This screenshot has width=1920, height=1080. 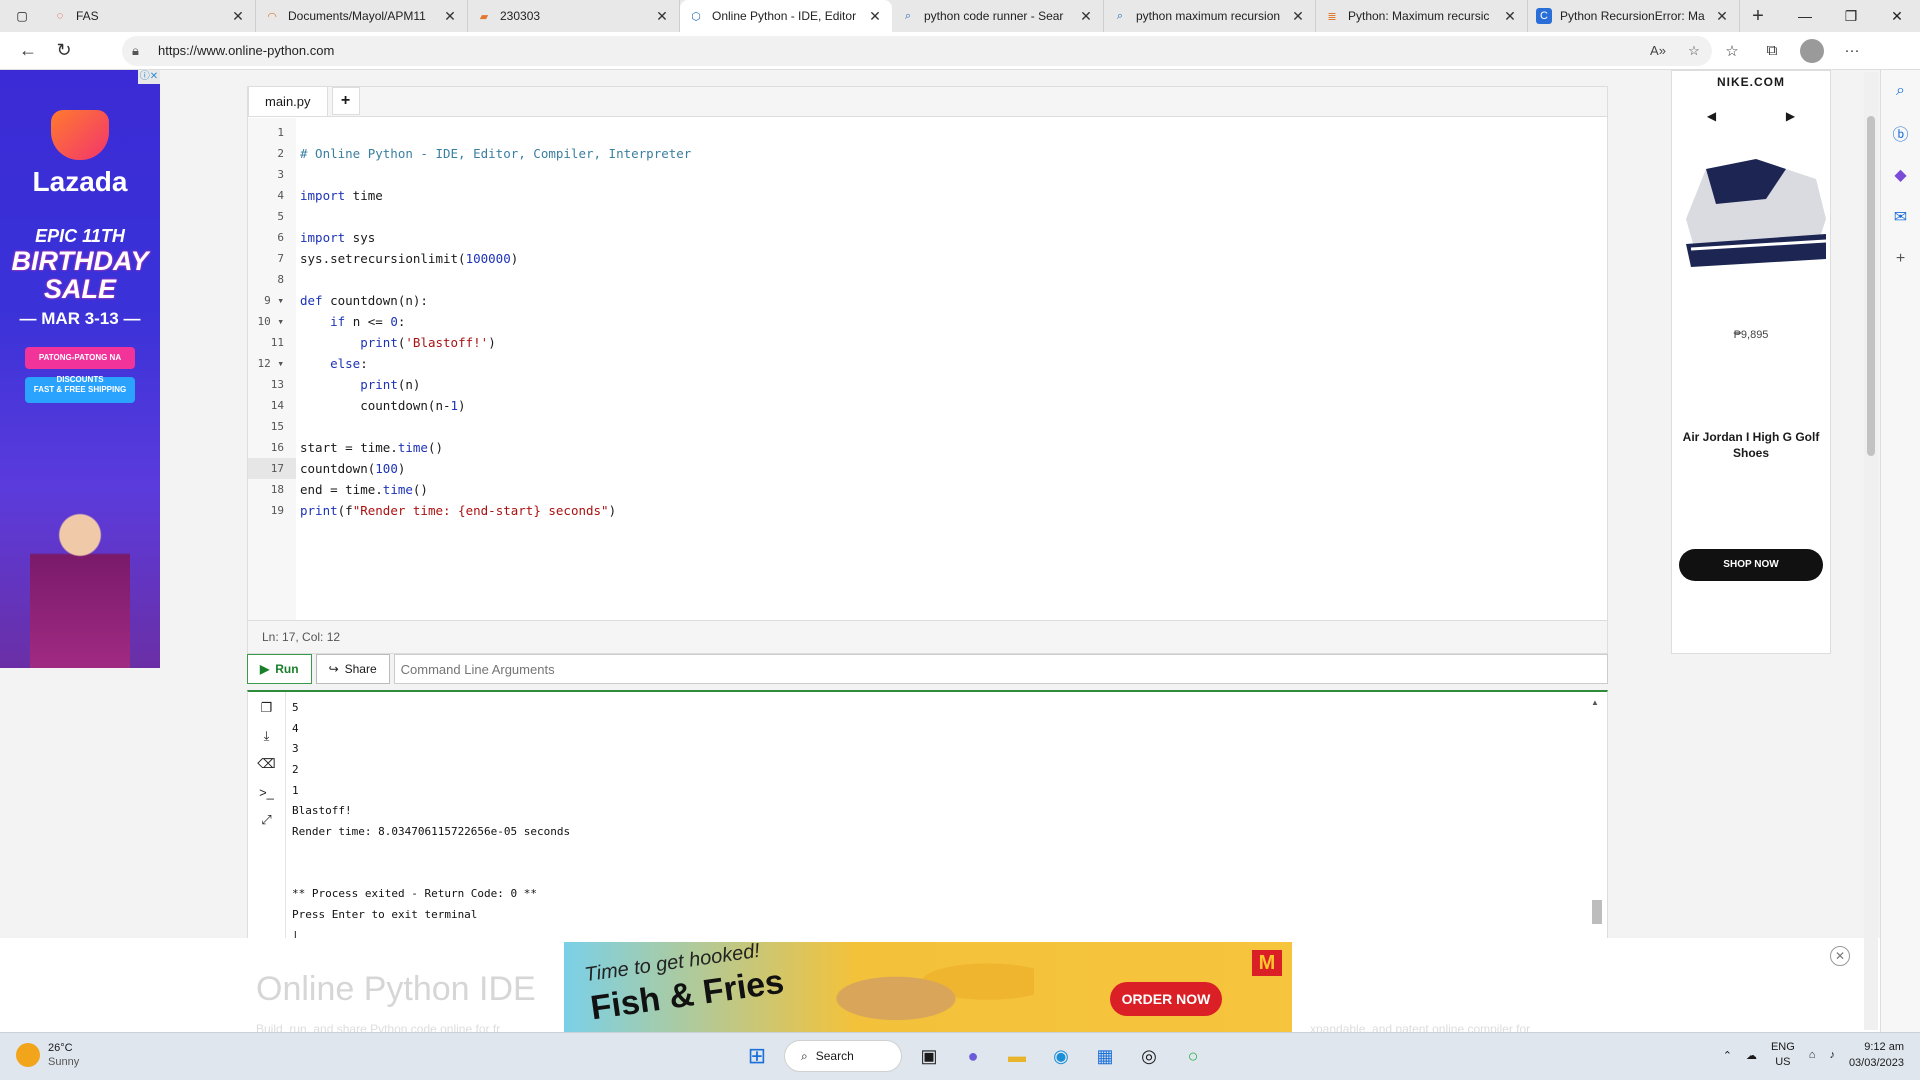 I want to click on fish-and-fries-image, so click(x=919, y=990).